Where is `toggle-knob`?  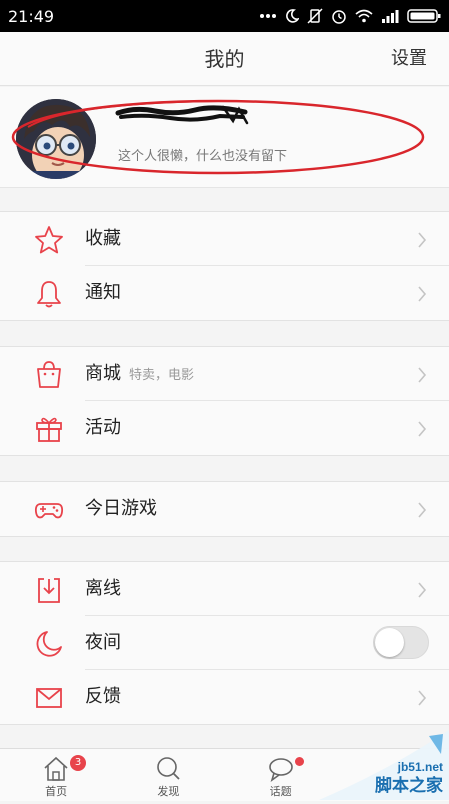 toggle-knob is located at coordinates (389, 642).